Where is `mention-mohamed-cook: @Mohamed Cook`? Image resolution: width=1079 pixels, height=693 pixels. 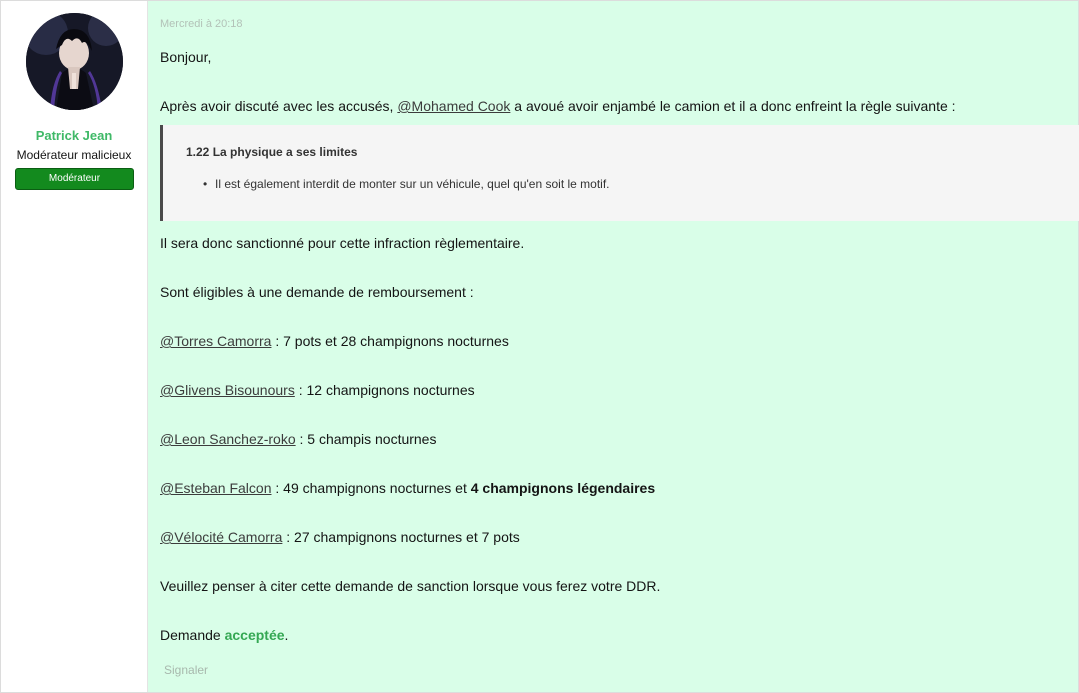
mention-mohamed-cook: @Mohamed Cook is located at coordinates (453, 106).